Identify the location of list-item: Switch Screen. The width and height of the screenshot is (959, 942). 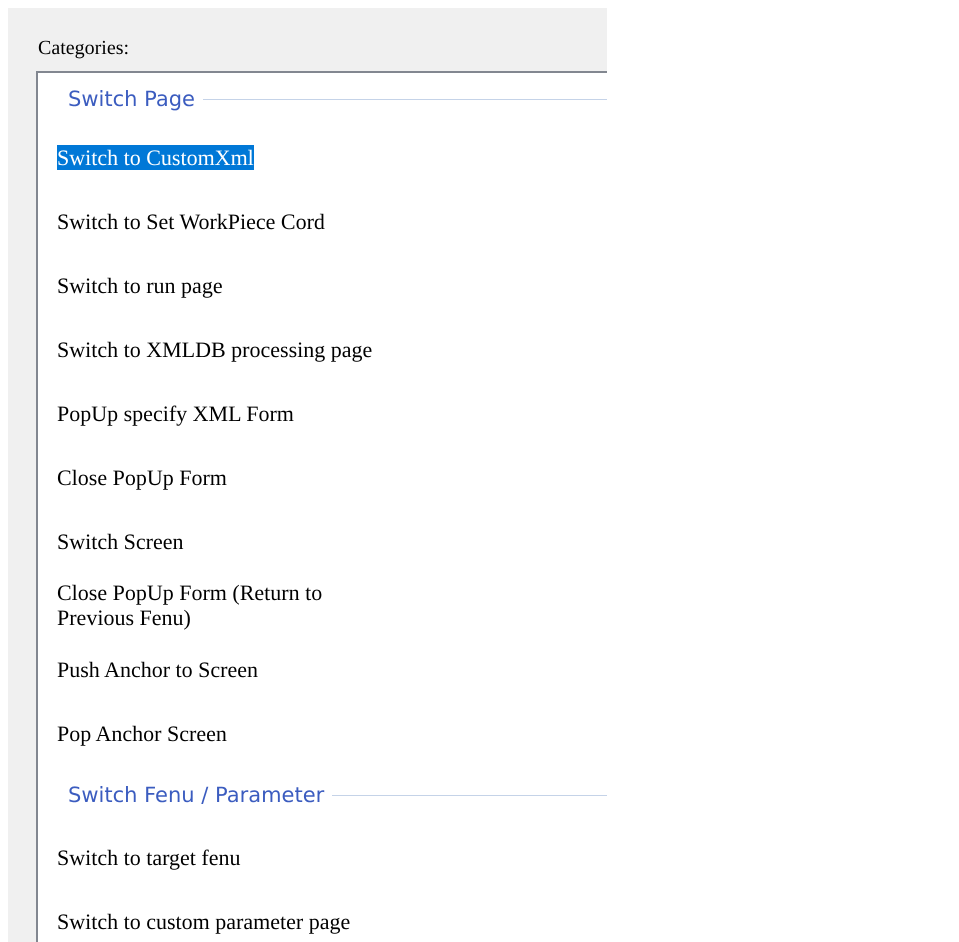
(120, 541).